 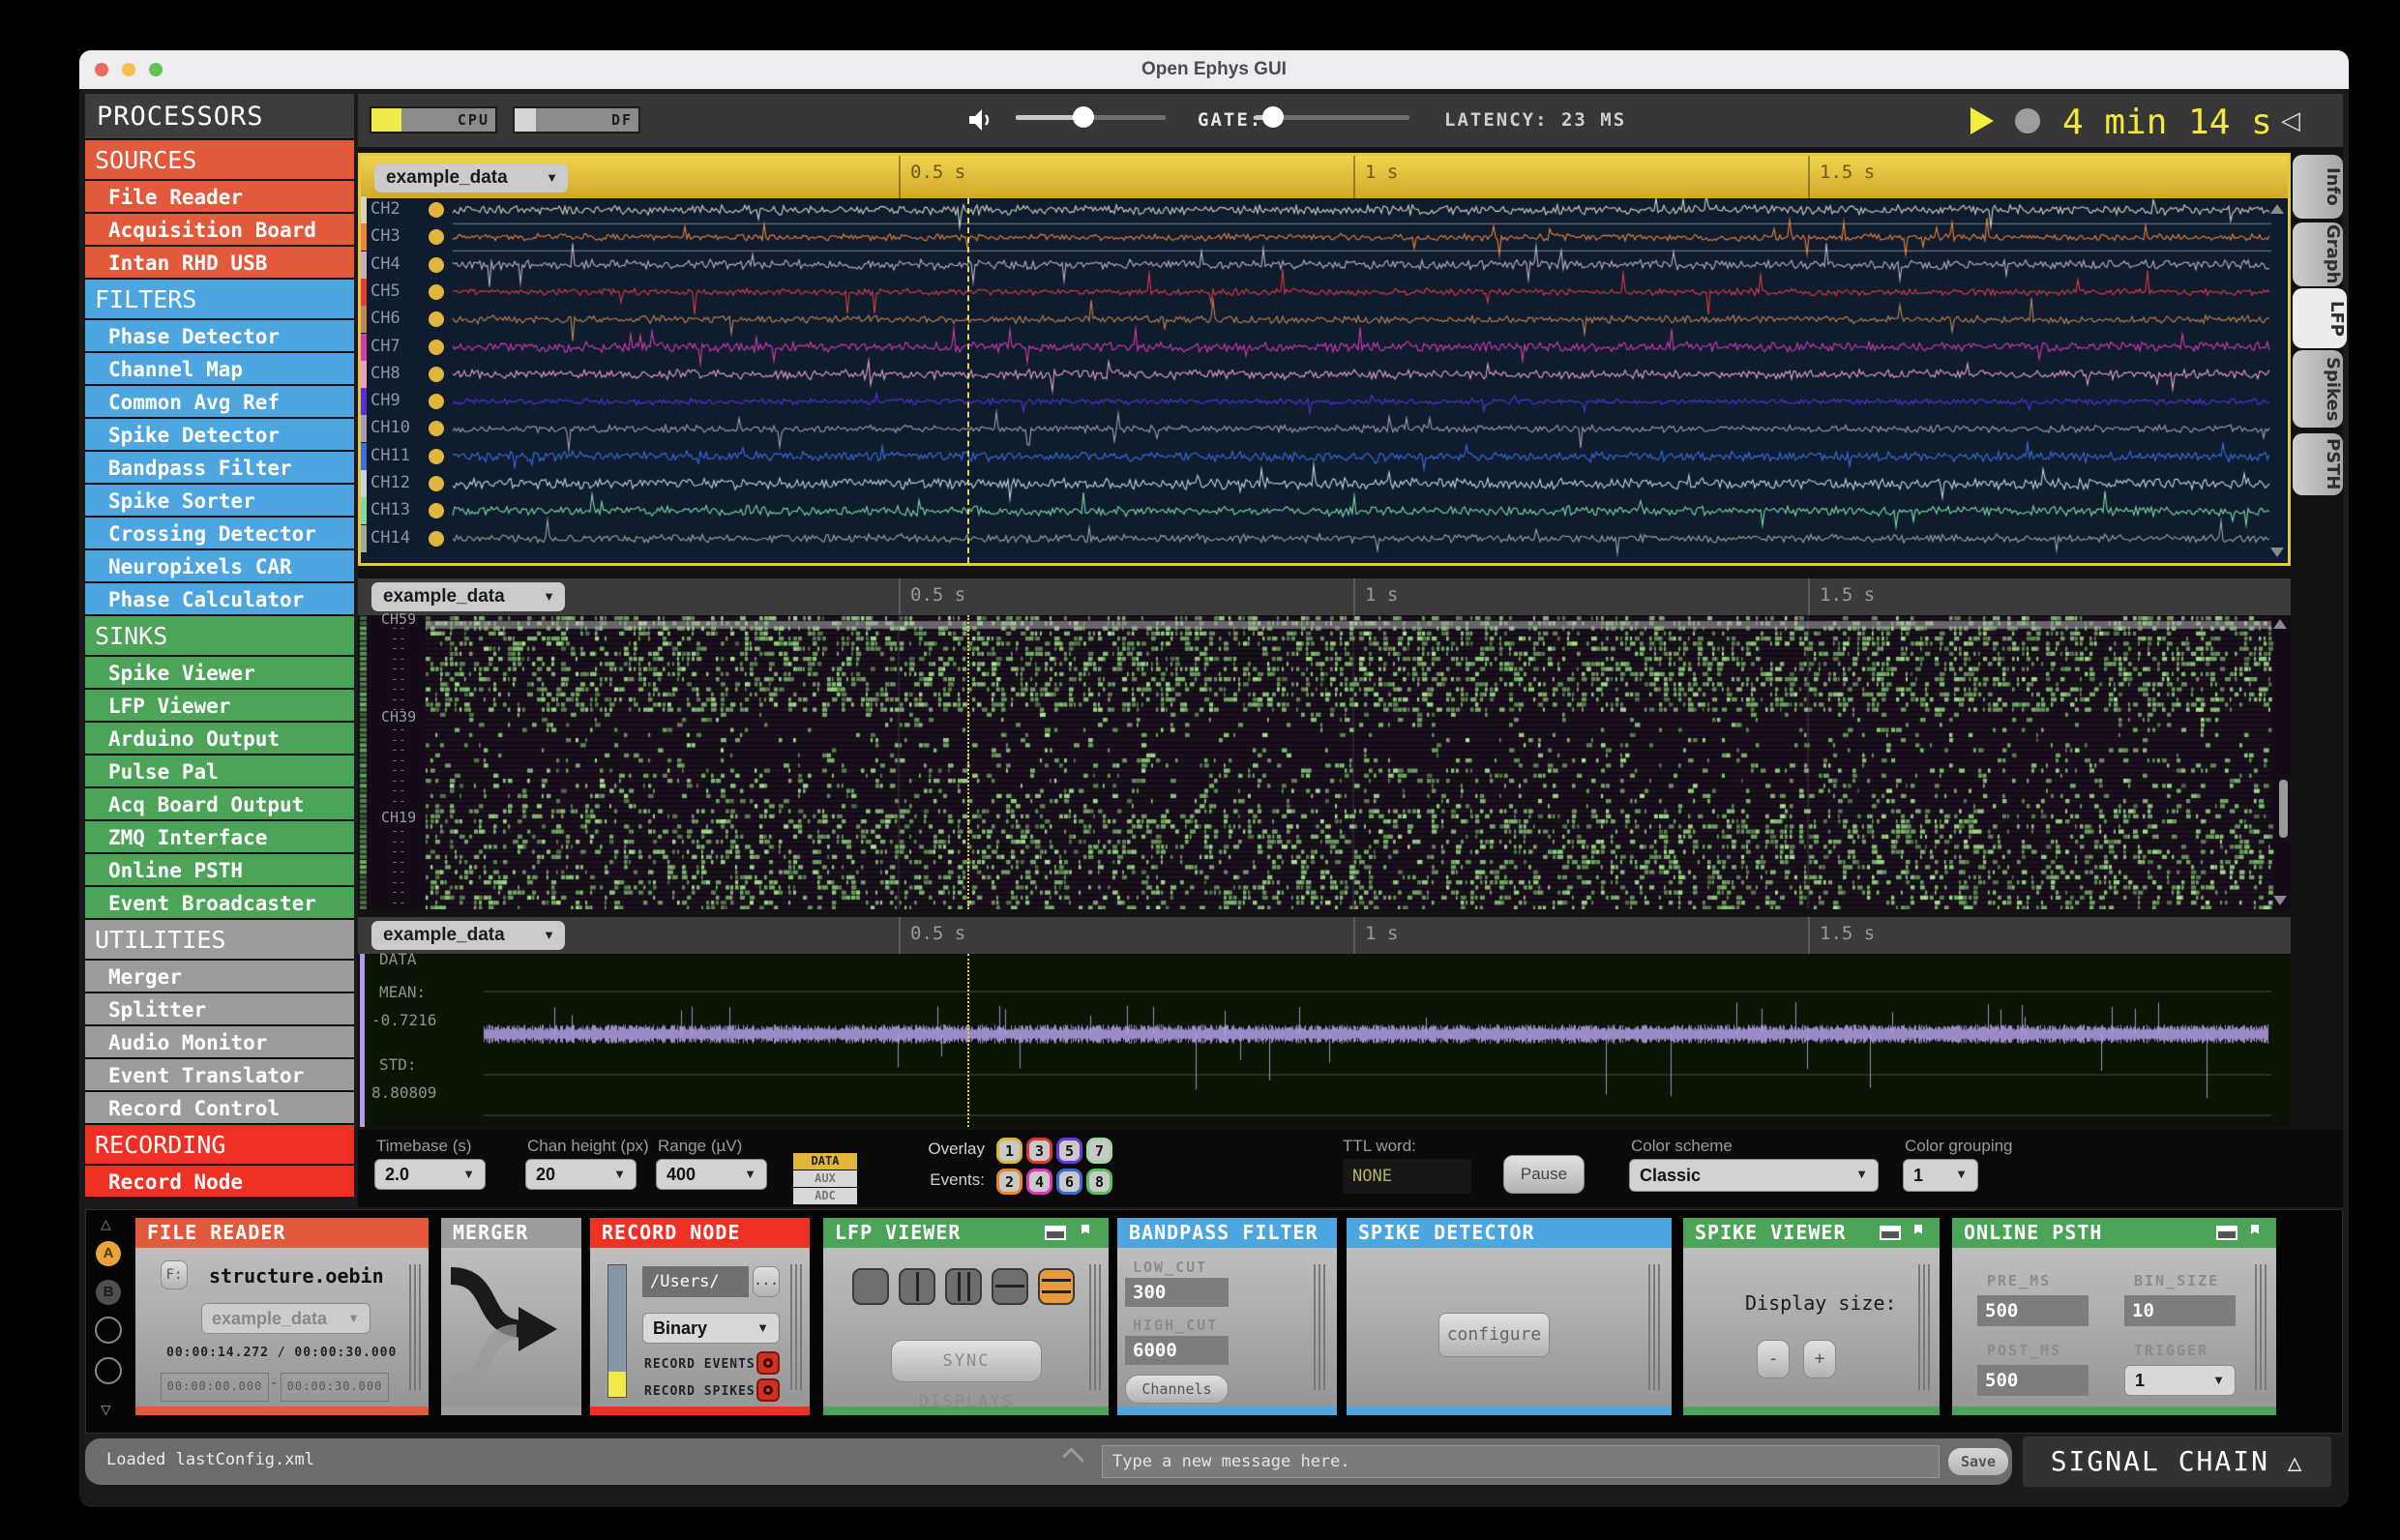 What do you see at coordinates (106, 1410) in the screenshot?
I see `chevron-down-icon: ▽` at bounding box center [106, 1410].